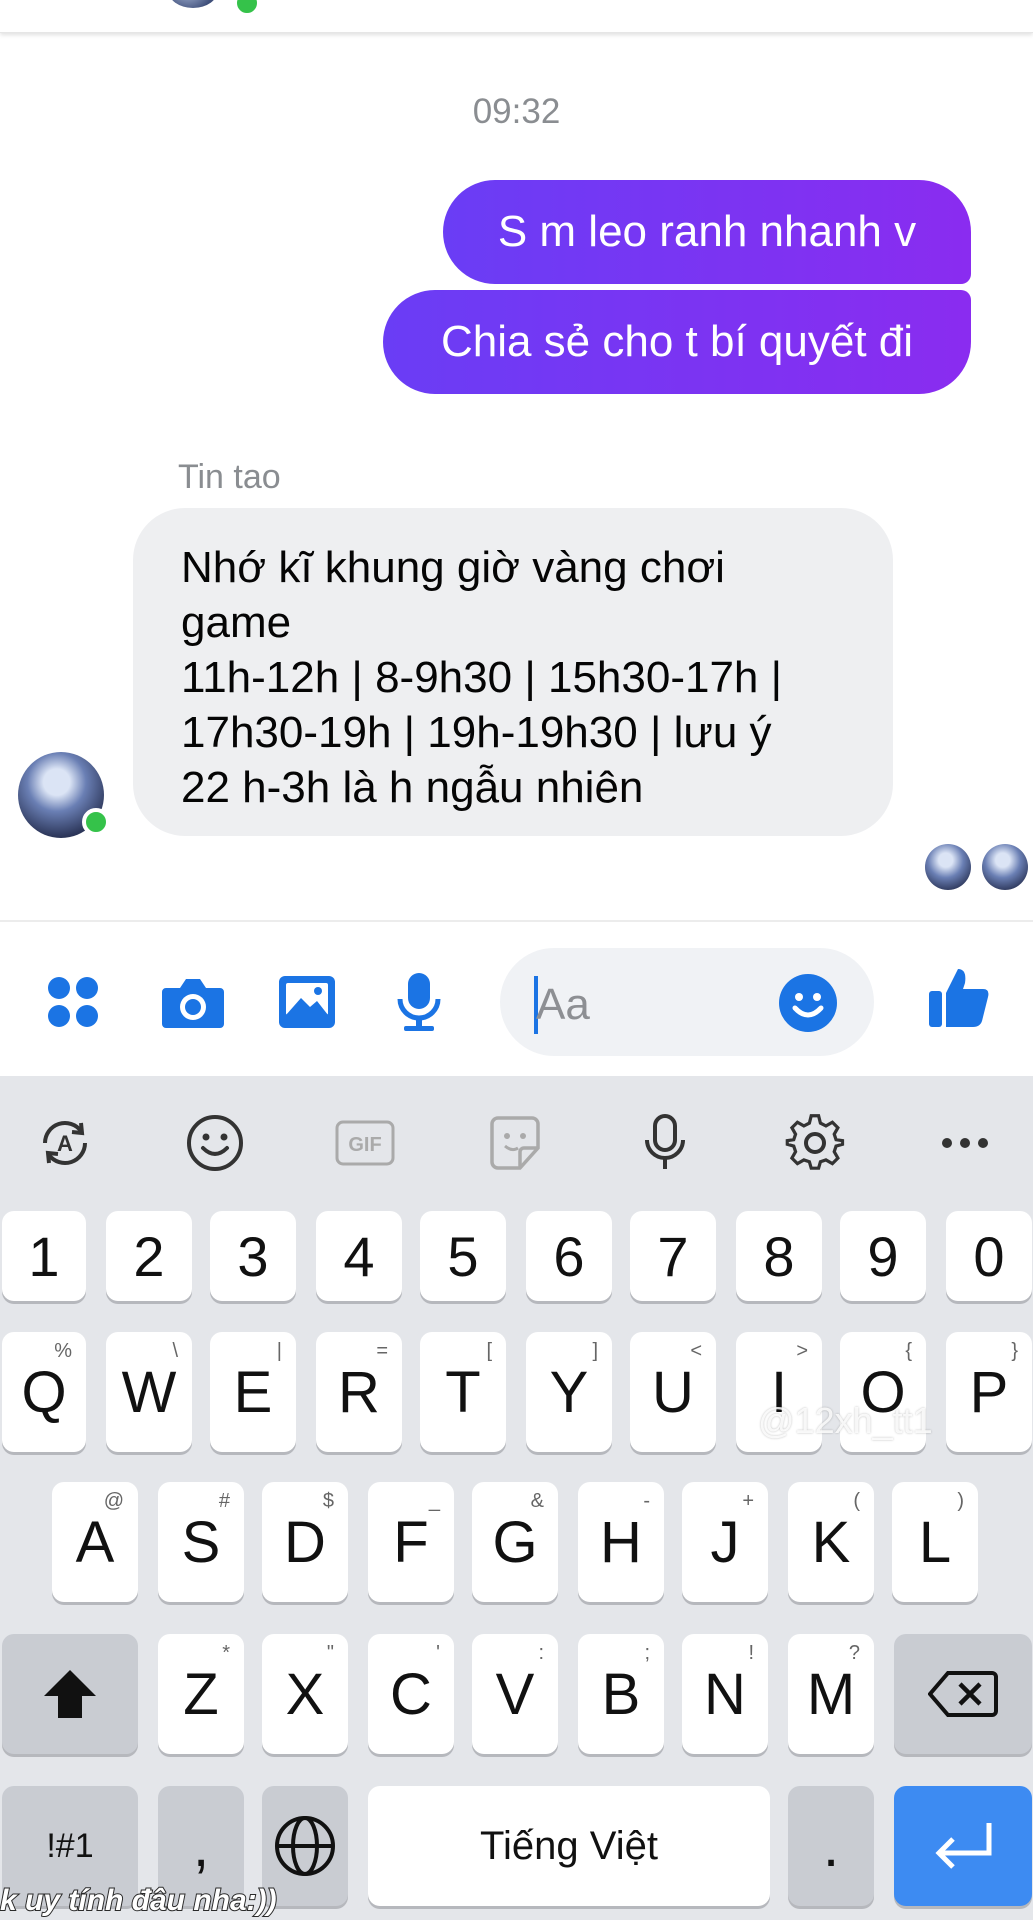  I want to click on key-hint: @, so click(113, 1501).